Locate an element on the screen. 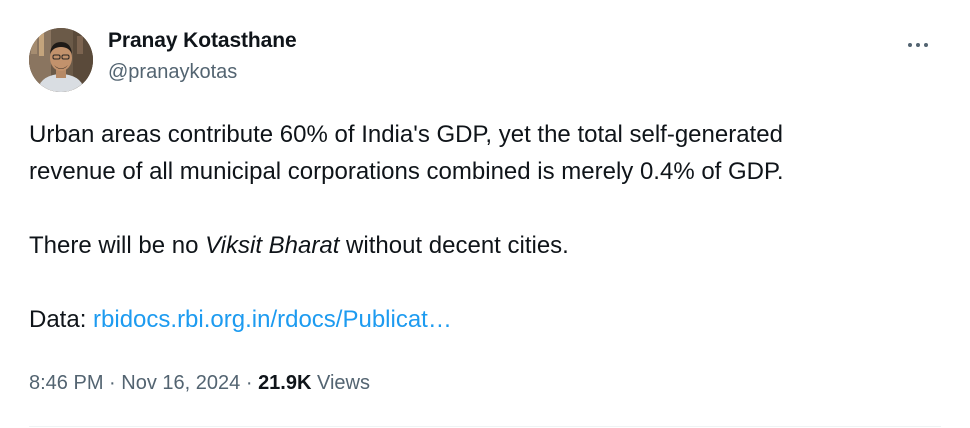  divider is located at coordinates (485, 426).